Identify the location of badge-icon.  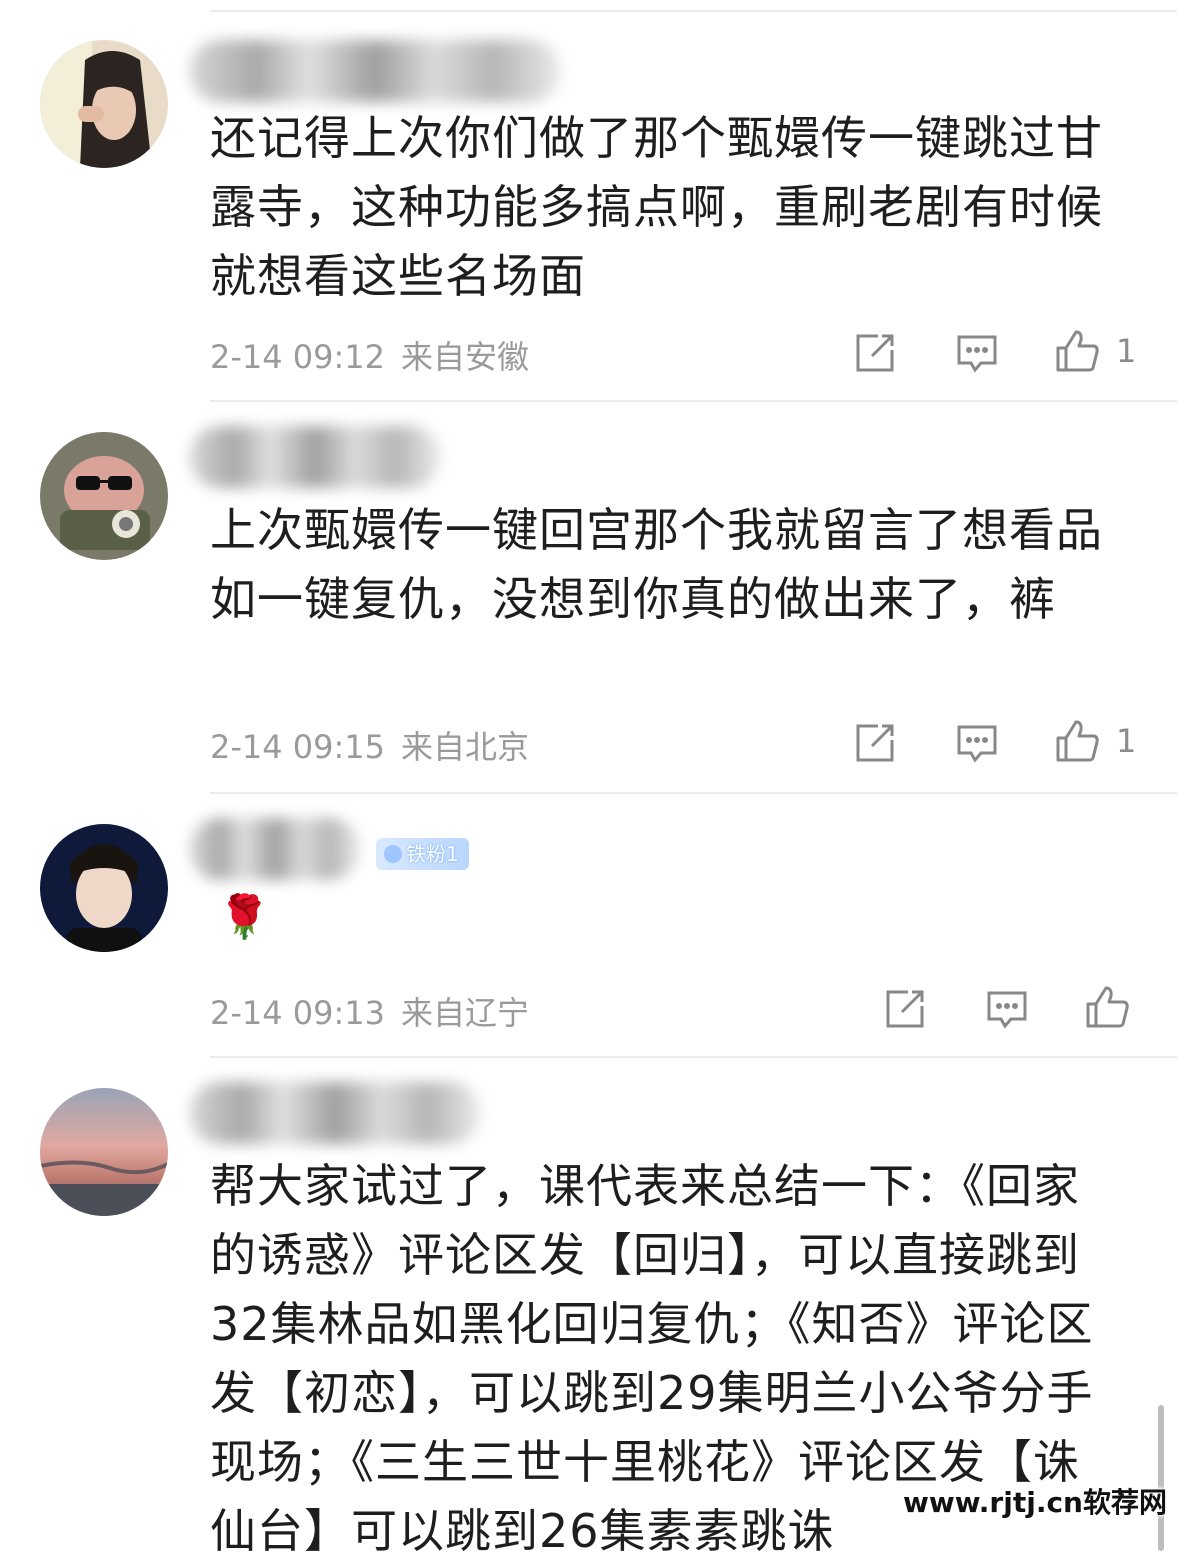
(393, 854).